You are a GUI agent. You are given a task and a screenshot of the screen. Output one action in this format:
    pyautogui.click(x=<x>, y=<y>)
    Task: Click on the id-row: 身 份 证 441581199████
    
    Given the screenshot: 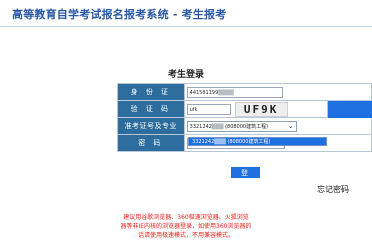 What is the action you would take?
    pyautogui.click(x=244, y=92)
    